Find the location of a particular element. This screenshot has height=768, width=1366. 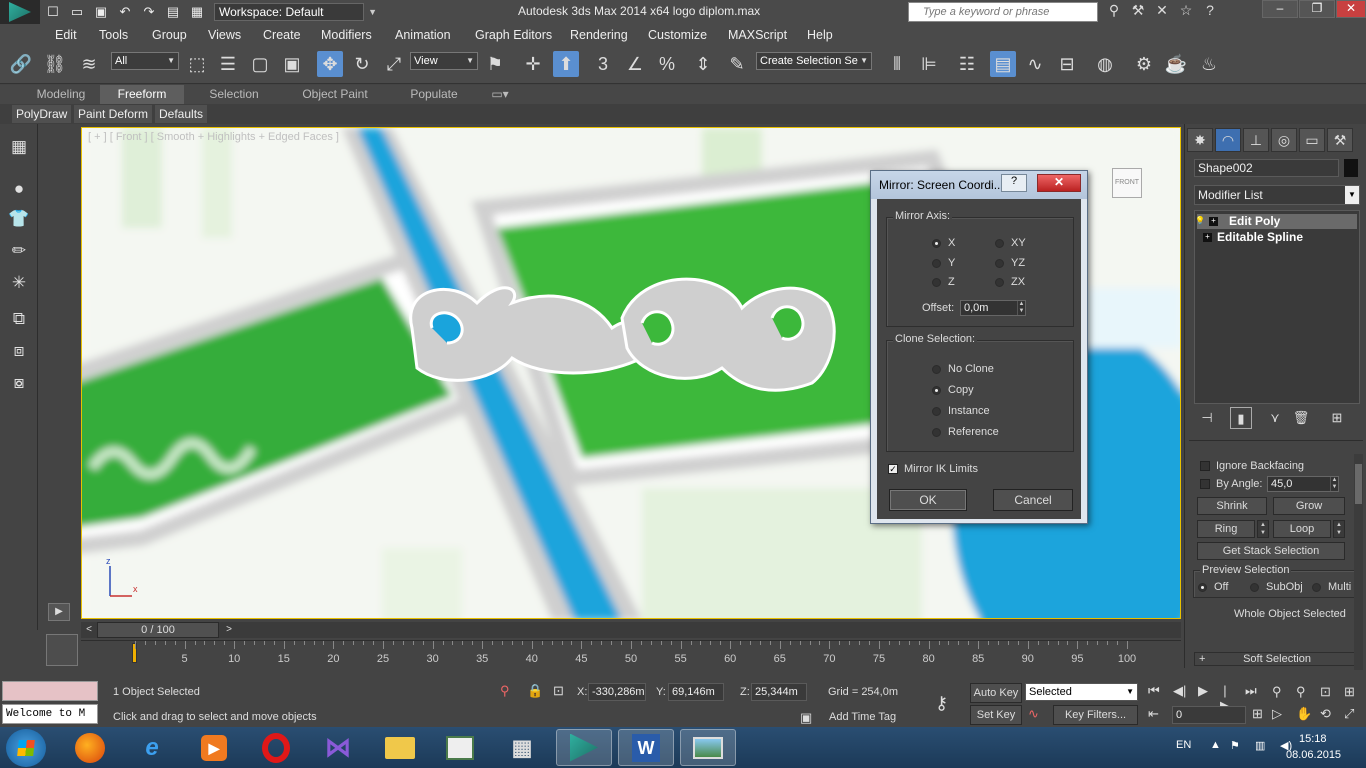

network-icon: ▥ is located at coordinates (1260, 745).